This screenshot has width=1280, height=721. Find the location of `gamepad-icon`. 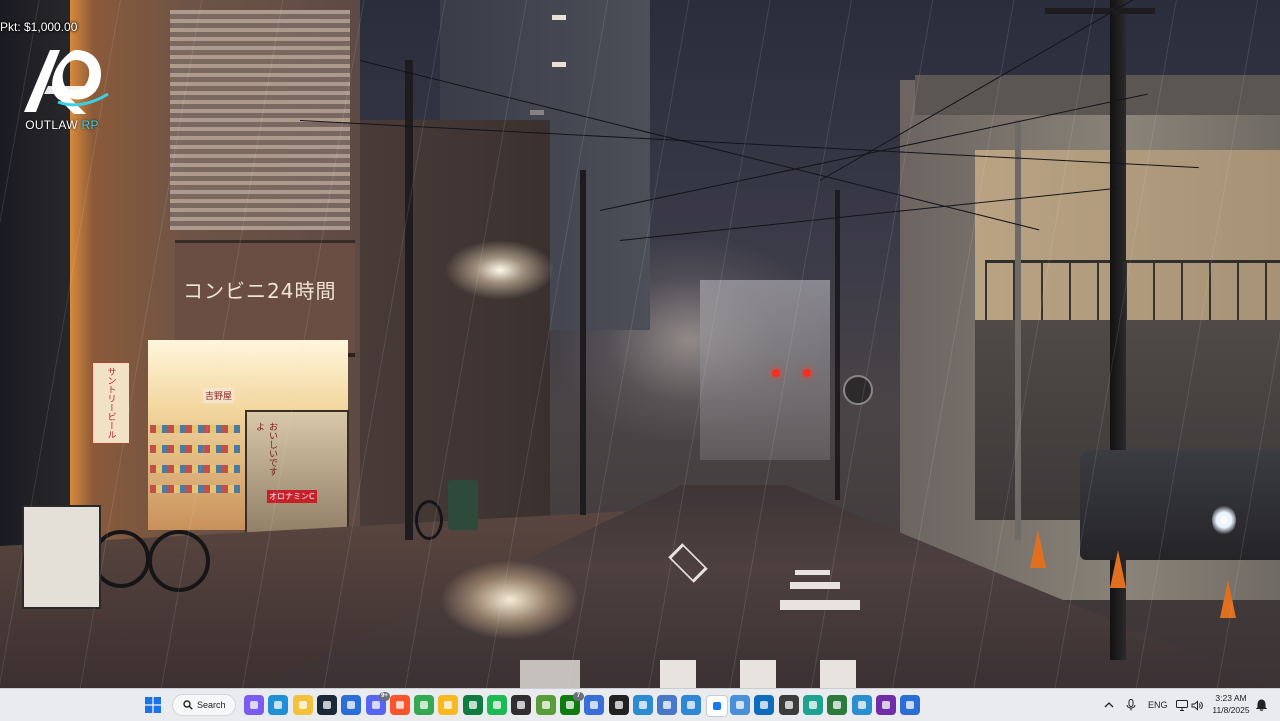

gamepad-icon is located at coordinates (594, 705).